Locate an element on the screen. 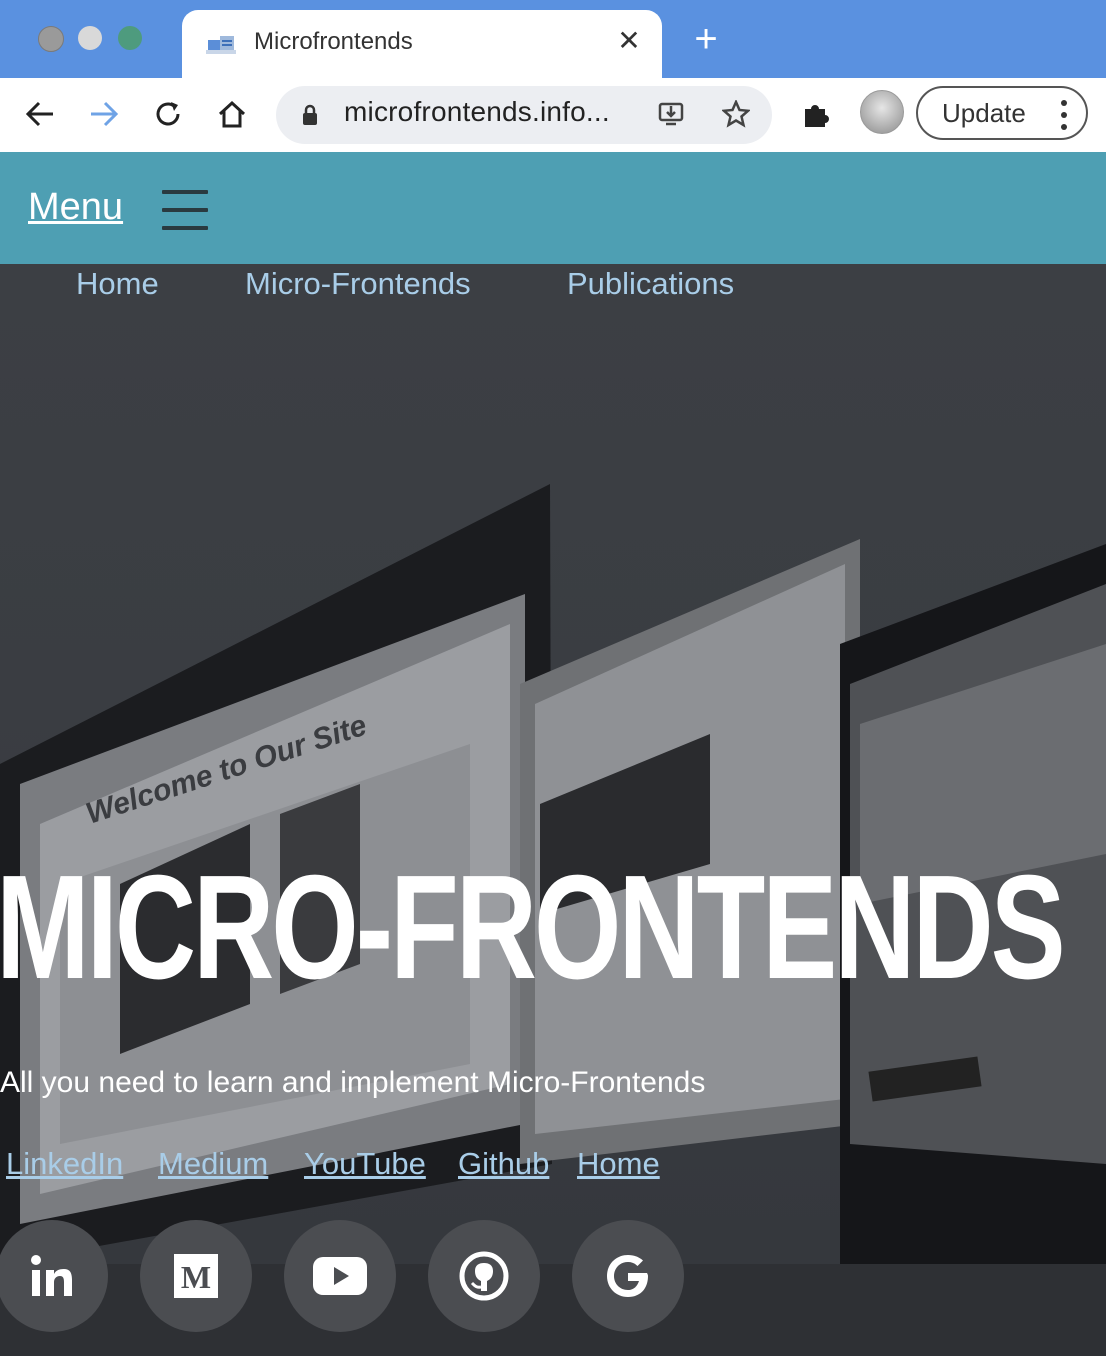  bookmark-star-icon is located at coordinates (736, 114).